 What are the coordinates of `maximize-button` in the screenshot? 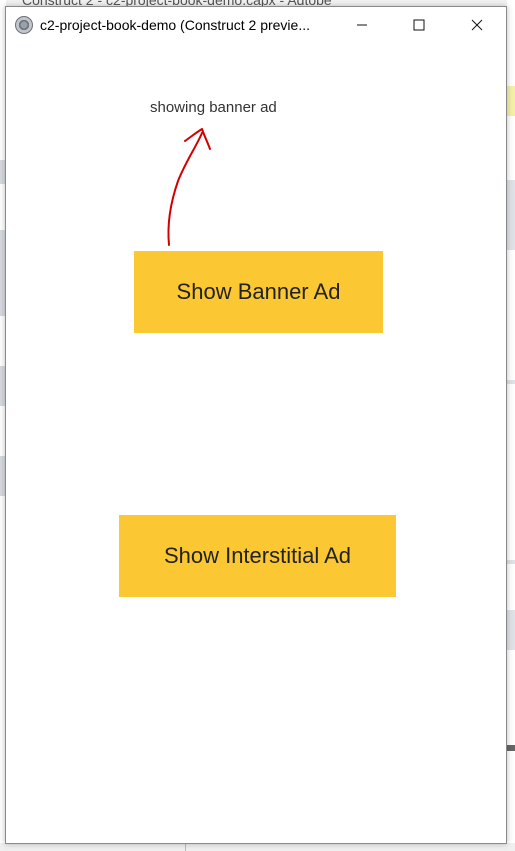 It's located at (419, 25).